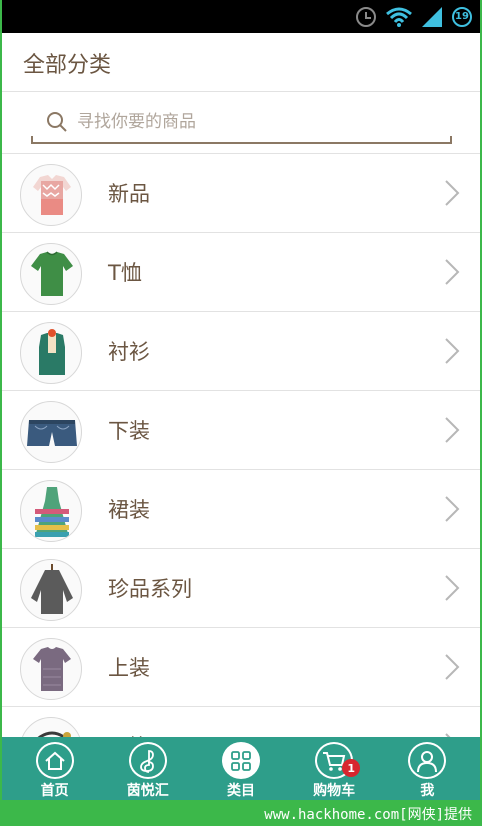 The image size is (482, 826). Describe the element at coordinates (427, 760) in the screenshot. I see `user-icon` at that location.